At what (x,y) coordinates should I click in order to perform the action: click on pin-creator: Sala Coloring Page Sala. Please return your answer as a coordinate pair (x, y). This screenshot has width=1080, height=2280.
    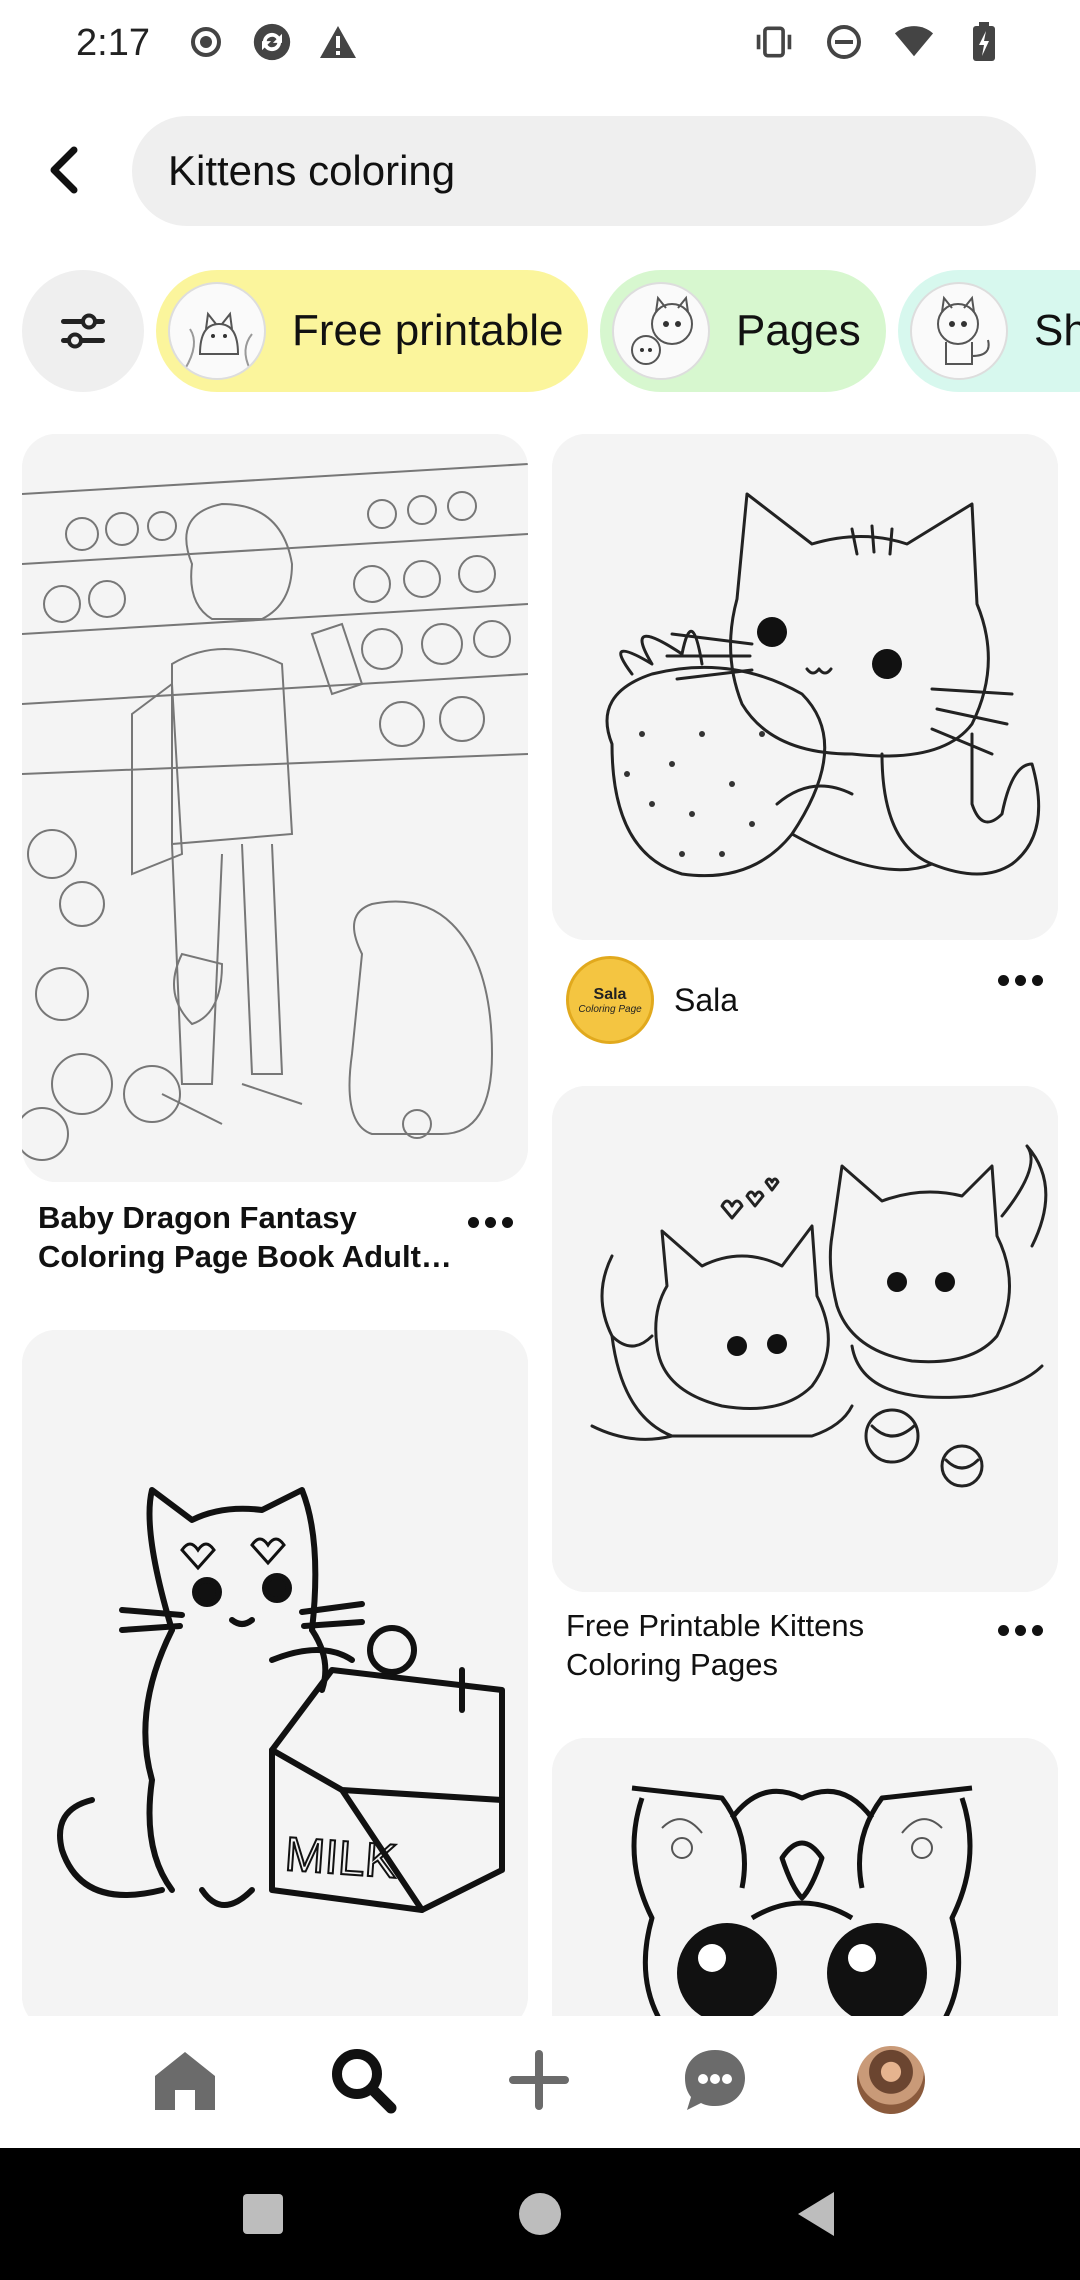
    Looking at the image, I should click on (652, 1000).